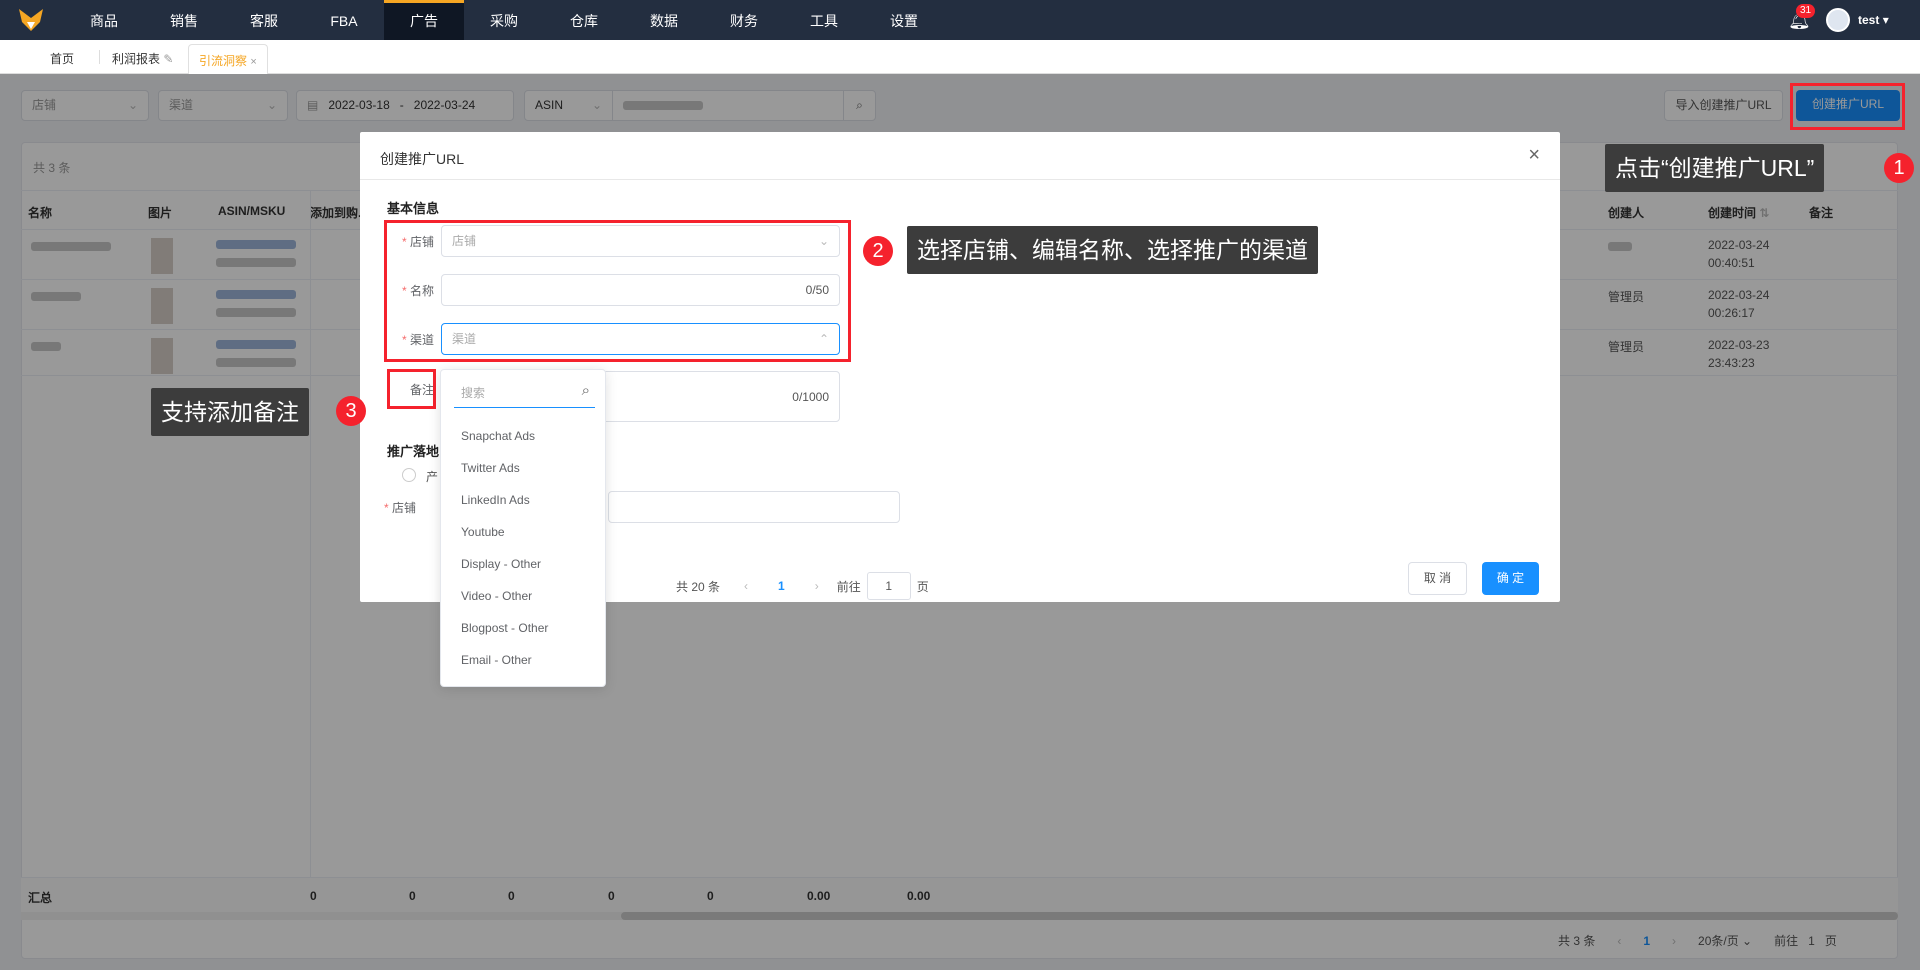 The width and height of the screenshot is (1920, 970). What do you see at coordinates (264, 20) in the screenshot?
I see `nav-item-service: 客服` at bounding box center [264, 20].